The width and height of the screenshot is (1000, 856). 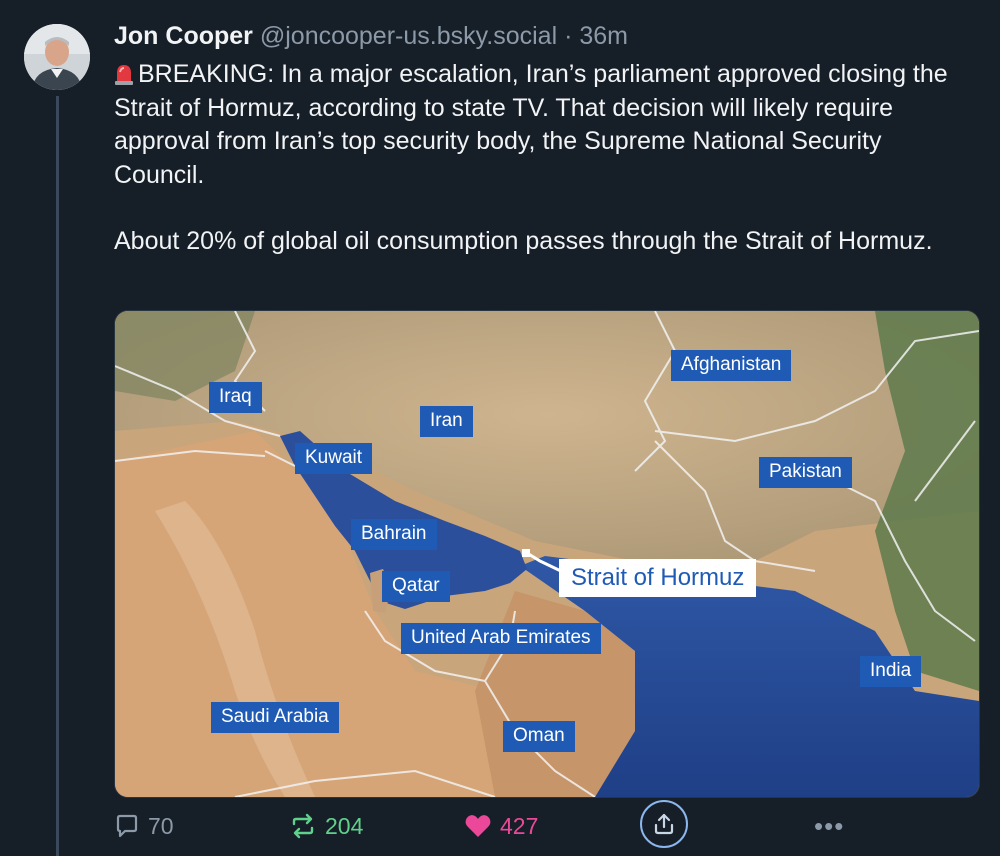 What do you see at coordinates (144, 826) in the screenshot?
I see `reply-button: 70` at bounding box center [144, 826].